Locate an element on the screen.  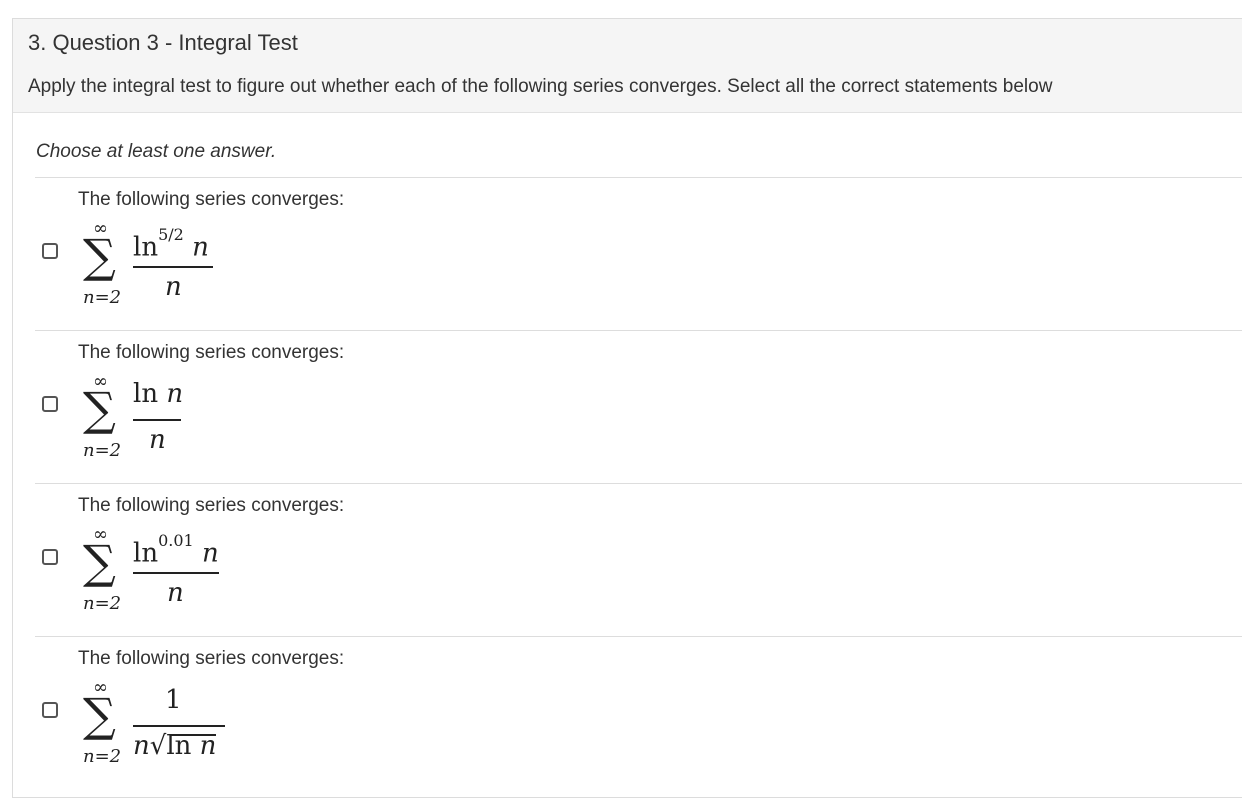
series-formula: ∞ ∑ n=2 1 n√ ln n is located at coordinates (179, 727).